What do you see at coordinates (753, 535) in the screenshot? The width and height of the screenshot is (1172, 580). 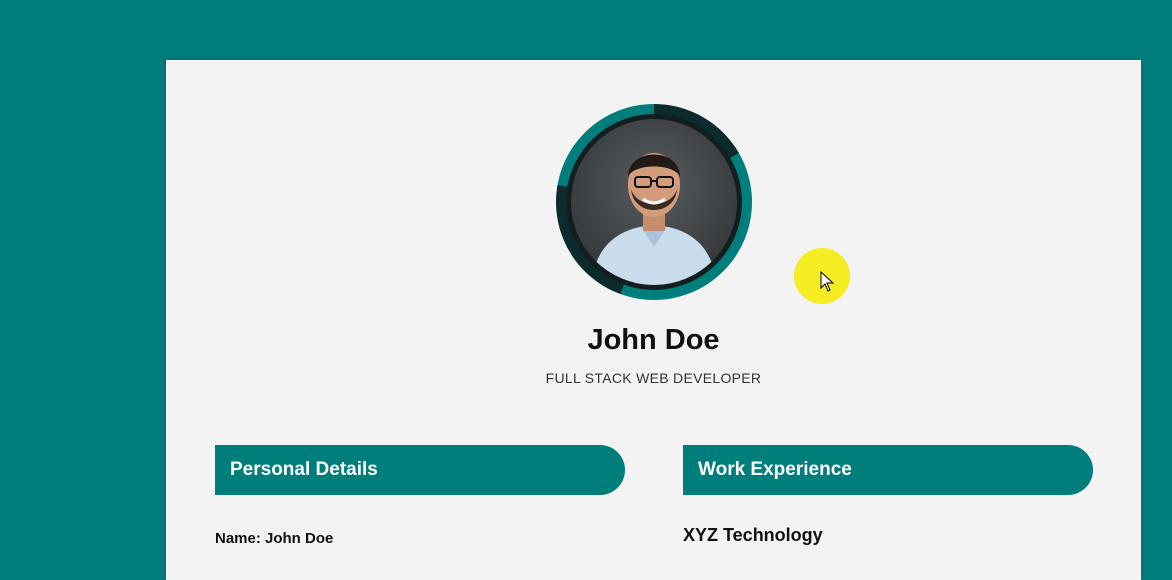 I see `work-company-name: XYZ Technology` at bounding box center [753, 535].